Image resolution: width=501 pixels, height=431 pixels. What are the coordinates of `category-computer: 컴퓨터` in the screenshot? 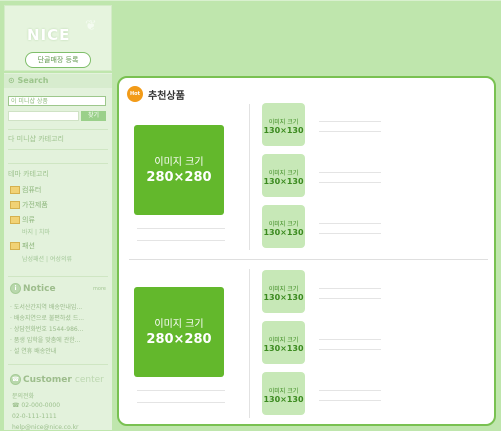 It's located at (25, 190).